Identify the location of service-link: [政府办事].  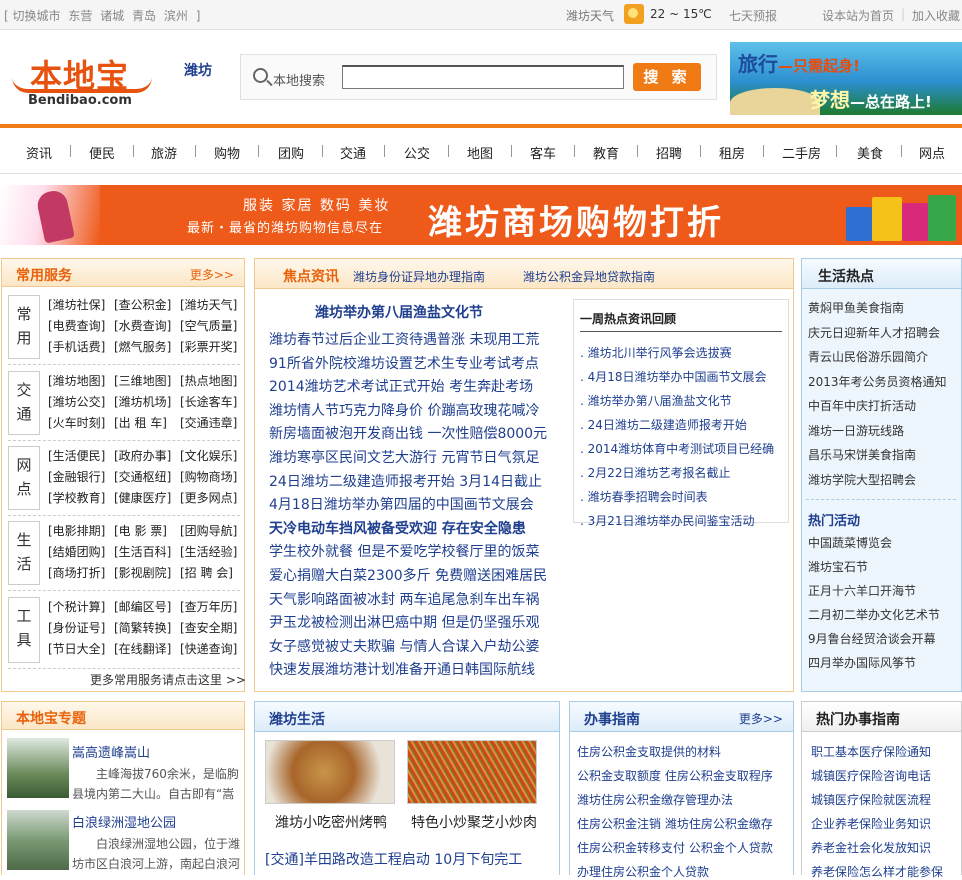
(142, 455).